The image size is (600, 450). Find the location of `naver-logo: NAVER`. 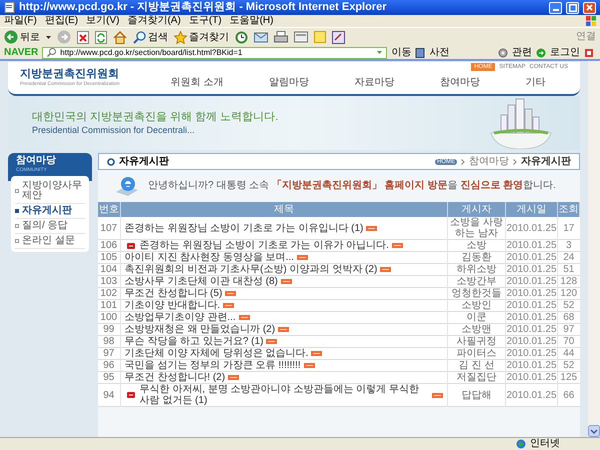

naver-logo: NAVER is located at coordinates (21, 53).